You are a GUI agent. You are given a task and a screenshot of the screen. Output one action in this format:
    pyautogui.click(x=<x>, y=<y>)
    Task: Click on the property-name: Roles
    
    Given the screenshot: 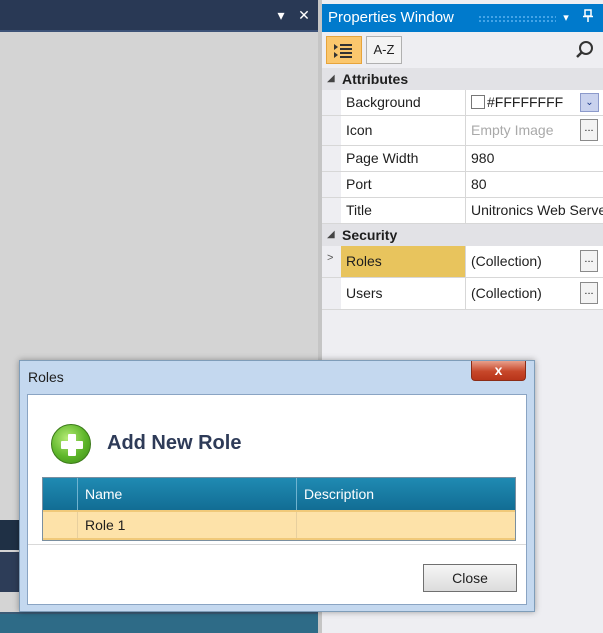 What is the action you would take?
    pyautogui.click(x=403, y=261)
    